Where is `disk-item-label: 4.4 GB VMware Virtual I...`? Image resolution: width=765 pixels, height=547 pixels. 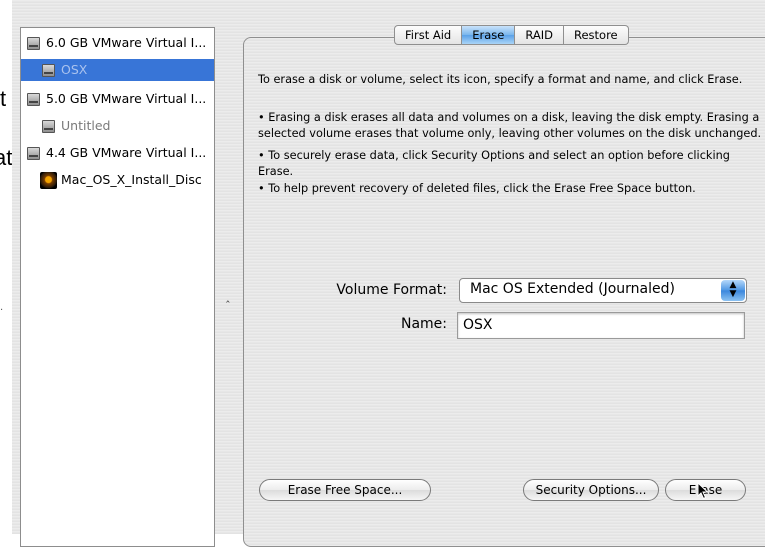
disk-item-label: 4.4 GB VMware Virtual I... is located at coordinates (126, 152).